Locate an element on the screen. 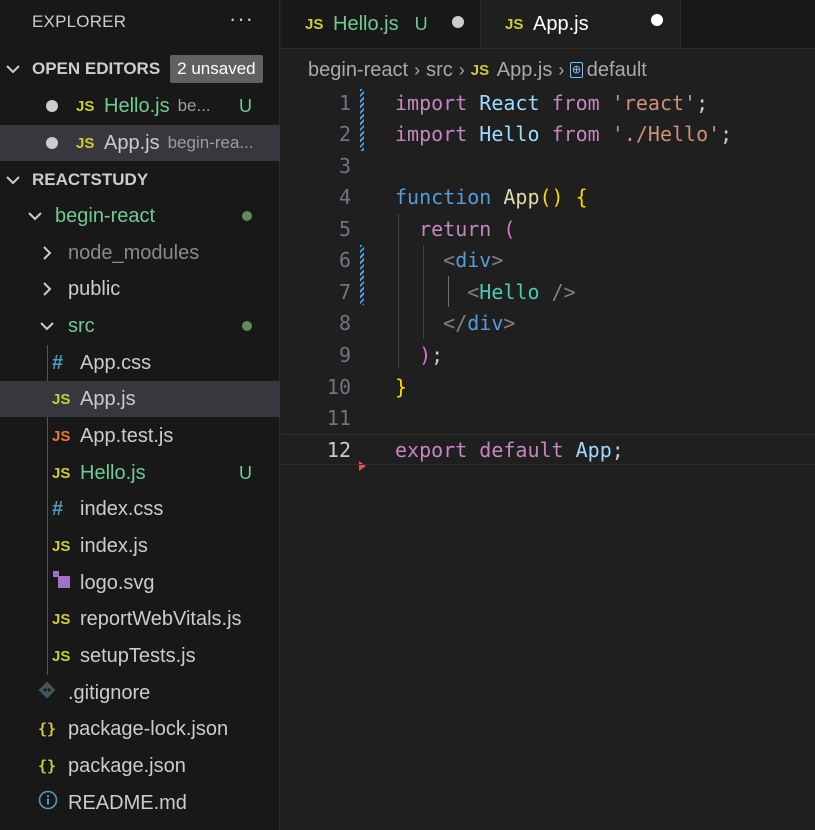 The width and height of the screenshot is (815, 830). tree-file-app-test-js: JS App.test.js is located at coordinates (140, 436).